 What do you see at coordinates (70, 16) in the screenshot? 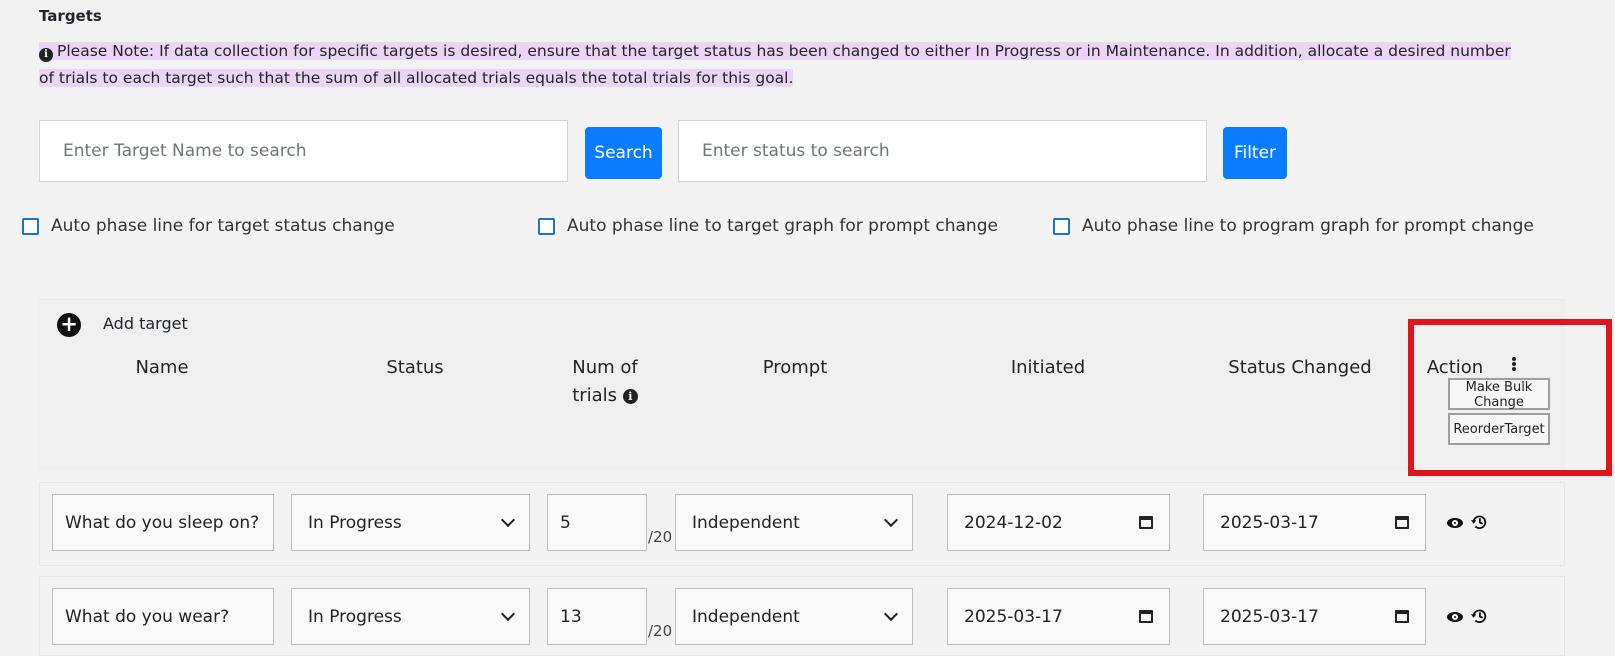
I see `section-title: Targets` at bounding box center [70, 16].